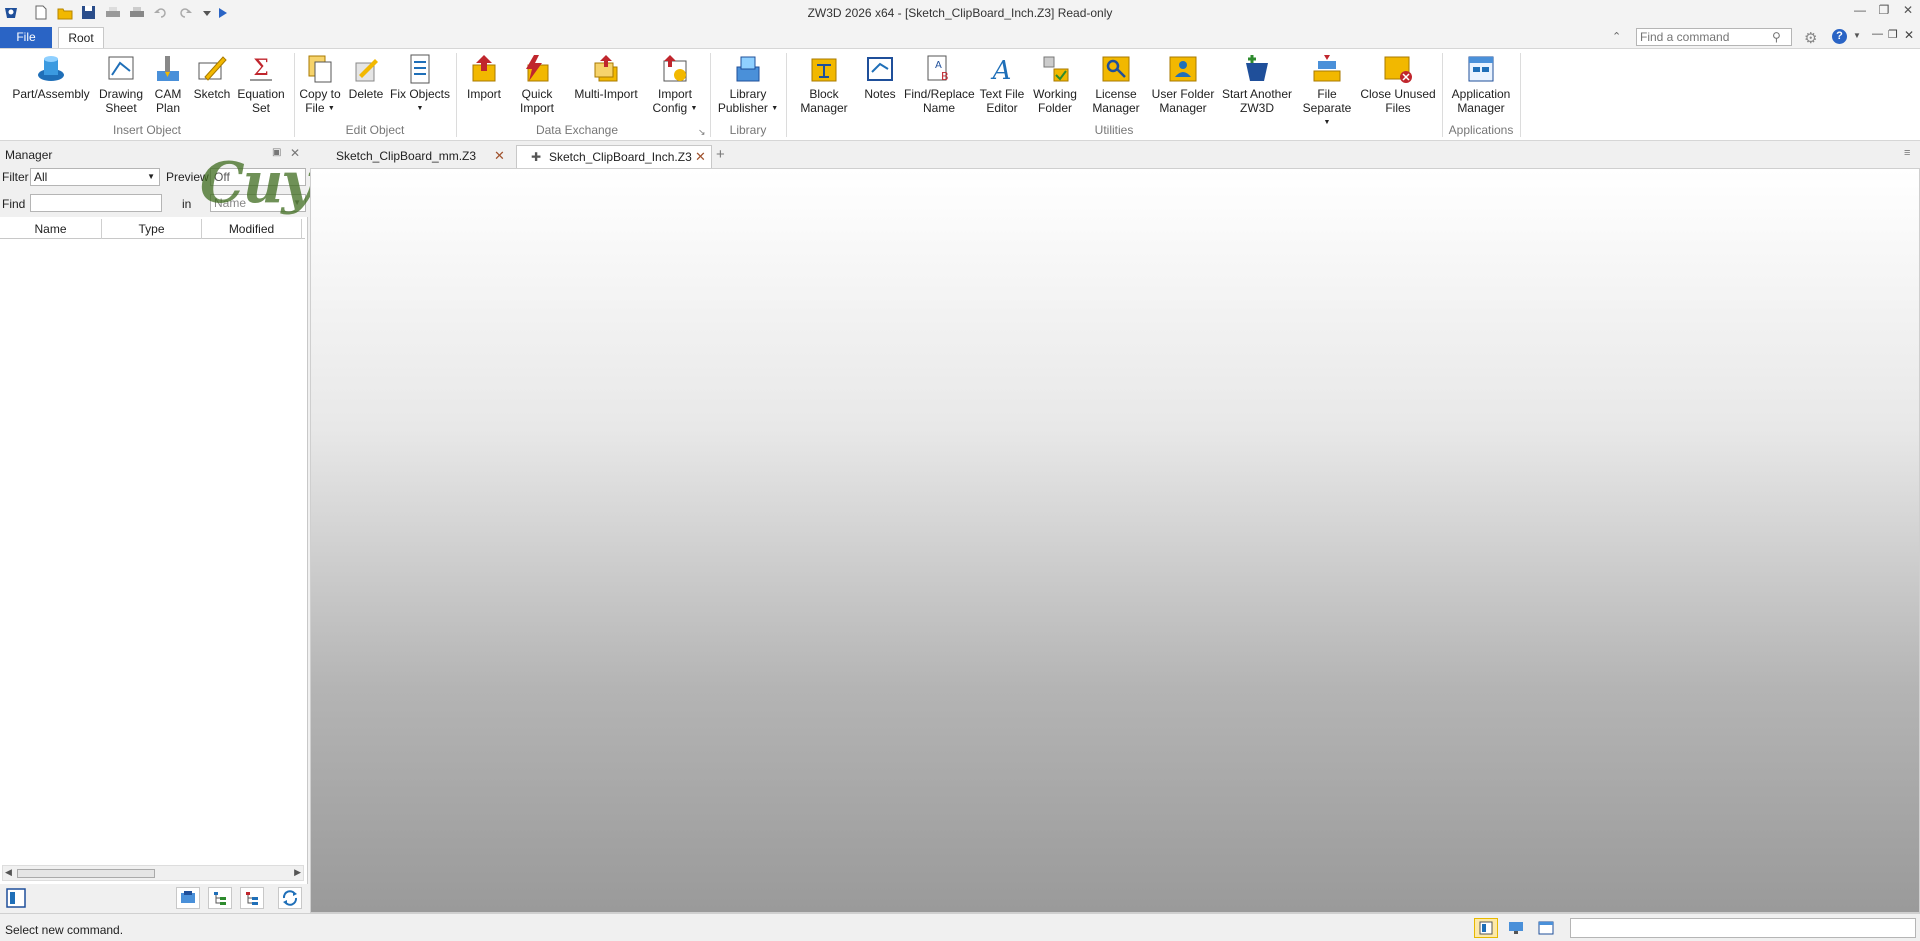  What do you see at coordinates (748, 69) in the screenshot?
I see `library-publisher-icon` at bounding box center [748, 69].